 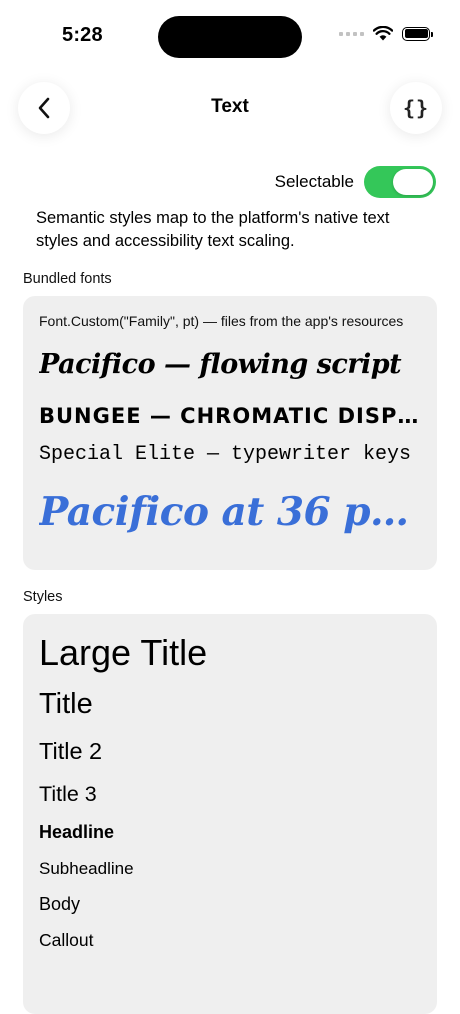 I want to click on special-elite-sample: Special Elite — typewriter keys, so click(x=225, y=454).